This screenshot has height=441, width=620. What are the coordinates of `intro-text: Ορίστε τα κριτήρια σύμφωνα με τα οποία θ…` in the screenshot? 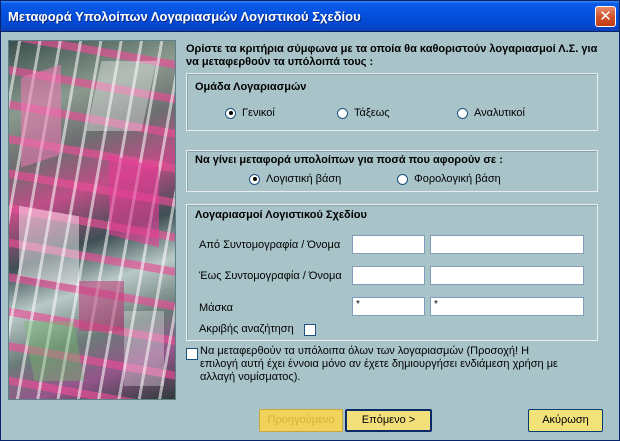 It's located at (392, 55).